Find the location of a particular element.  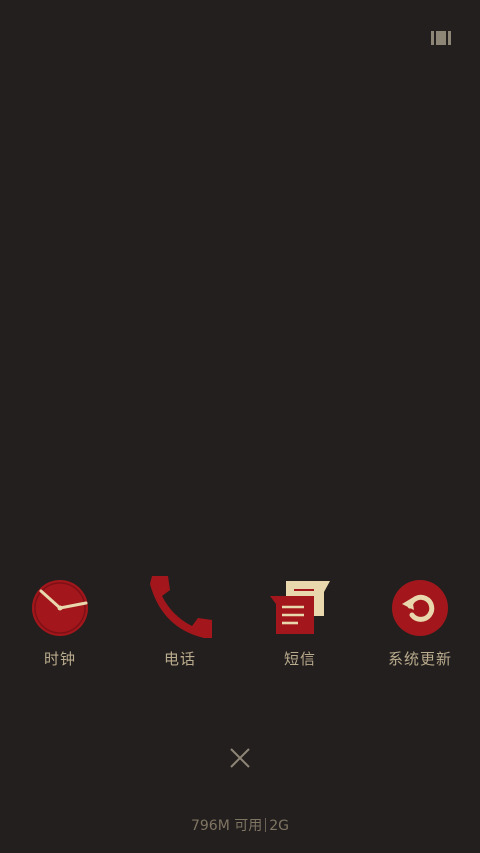

memory-status: 796M 可用 2G is located at coordinates (240, 825).